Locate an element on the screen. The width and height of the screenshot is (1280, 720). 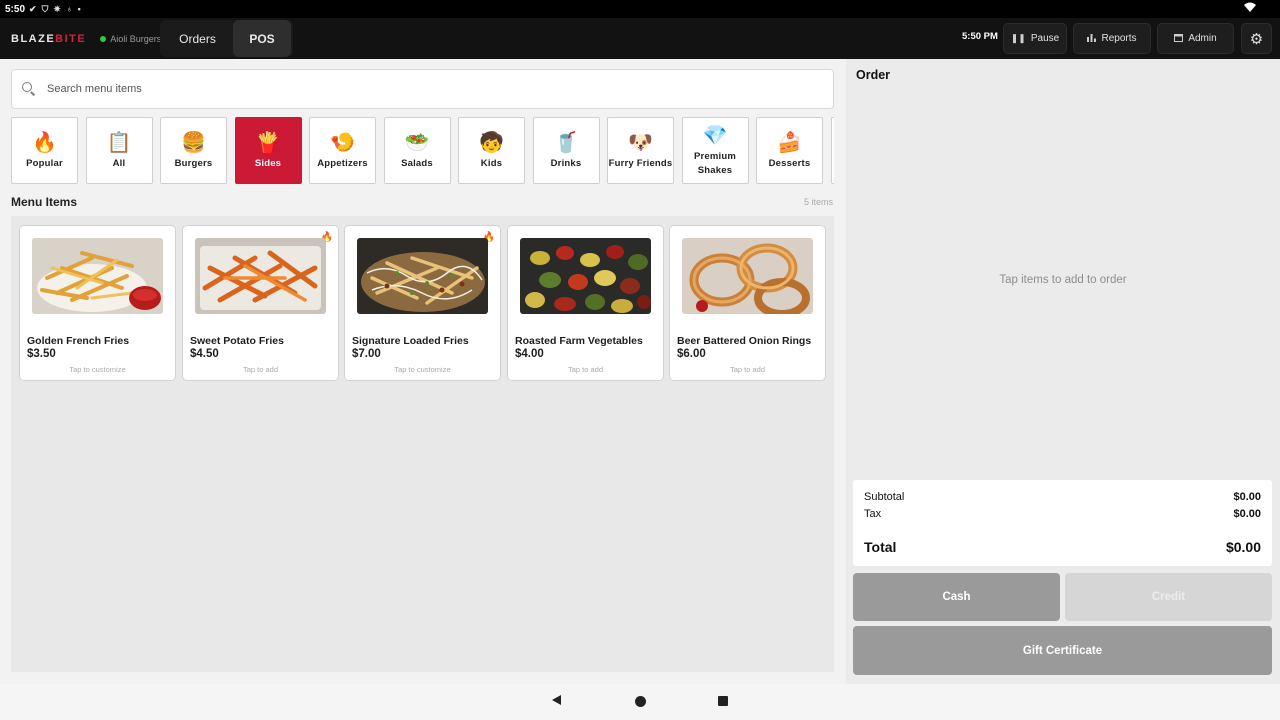
badge-icon: ♁ is located at coordinates (69, 9).